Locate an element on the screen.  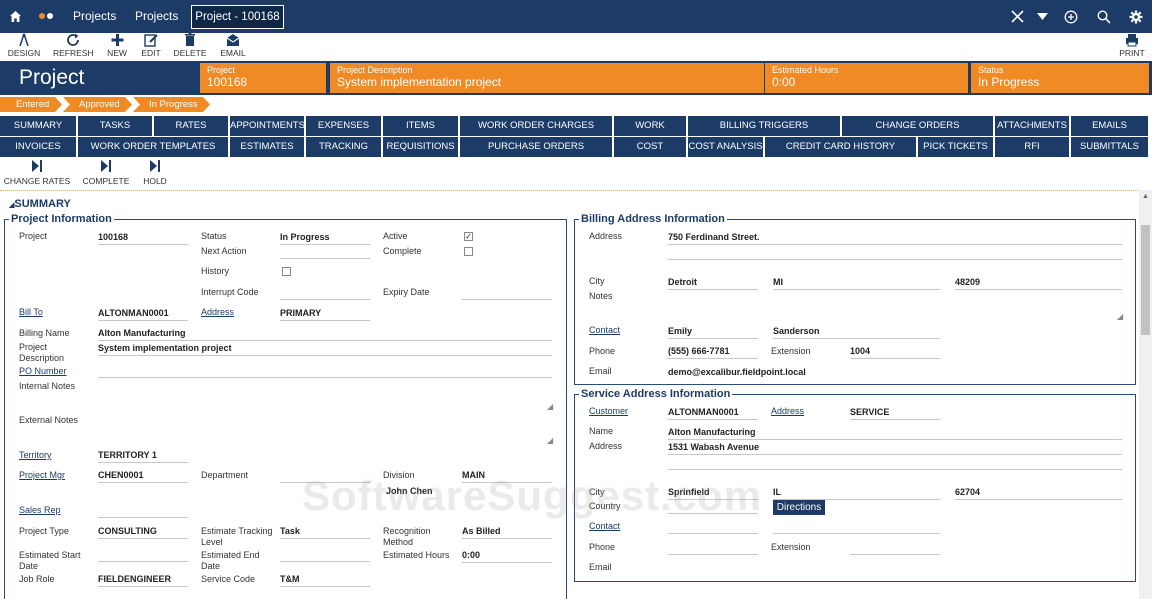
sales-rep-link: Sales Rep is located at coordinates (40, 510).